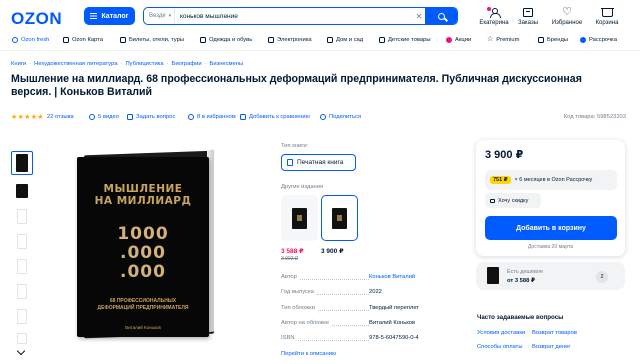 This screenshot has width=640, height=364. Describe the element at coordinates (212, 117) in the screenshot. I see `favorites-link: 8 в избранном` at that location.